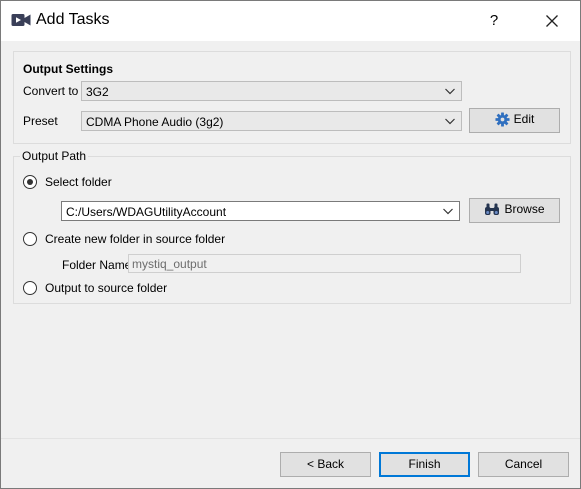 Image resolution: width=581 pixels, height=489 pixels. What do you see at coordinates (97, 265) in the screenshot?
I see `folder-name-label: Folder Name` at bounding box center [97, 265].